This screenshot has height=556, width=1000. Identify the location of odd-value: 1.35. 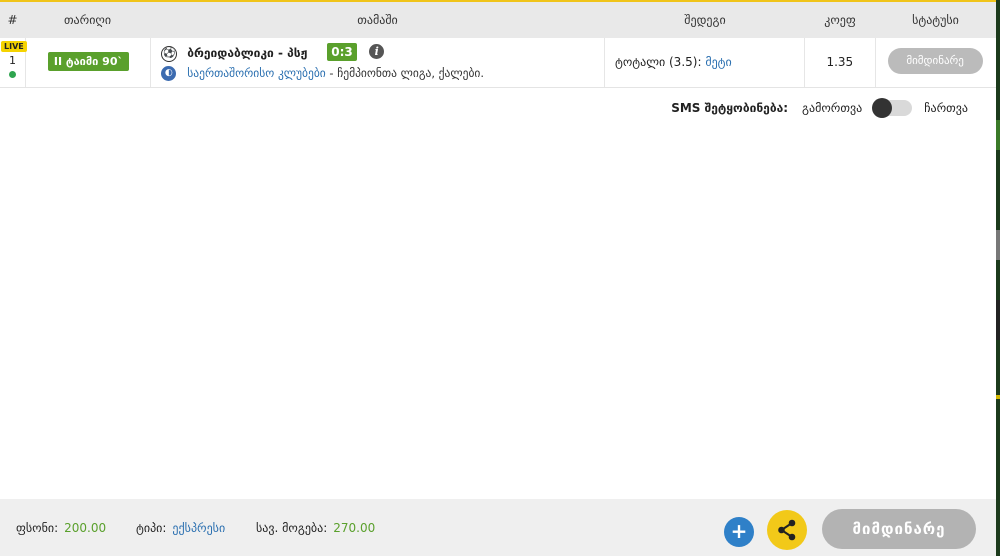
(840, 62).